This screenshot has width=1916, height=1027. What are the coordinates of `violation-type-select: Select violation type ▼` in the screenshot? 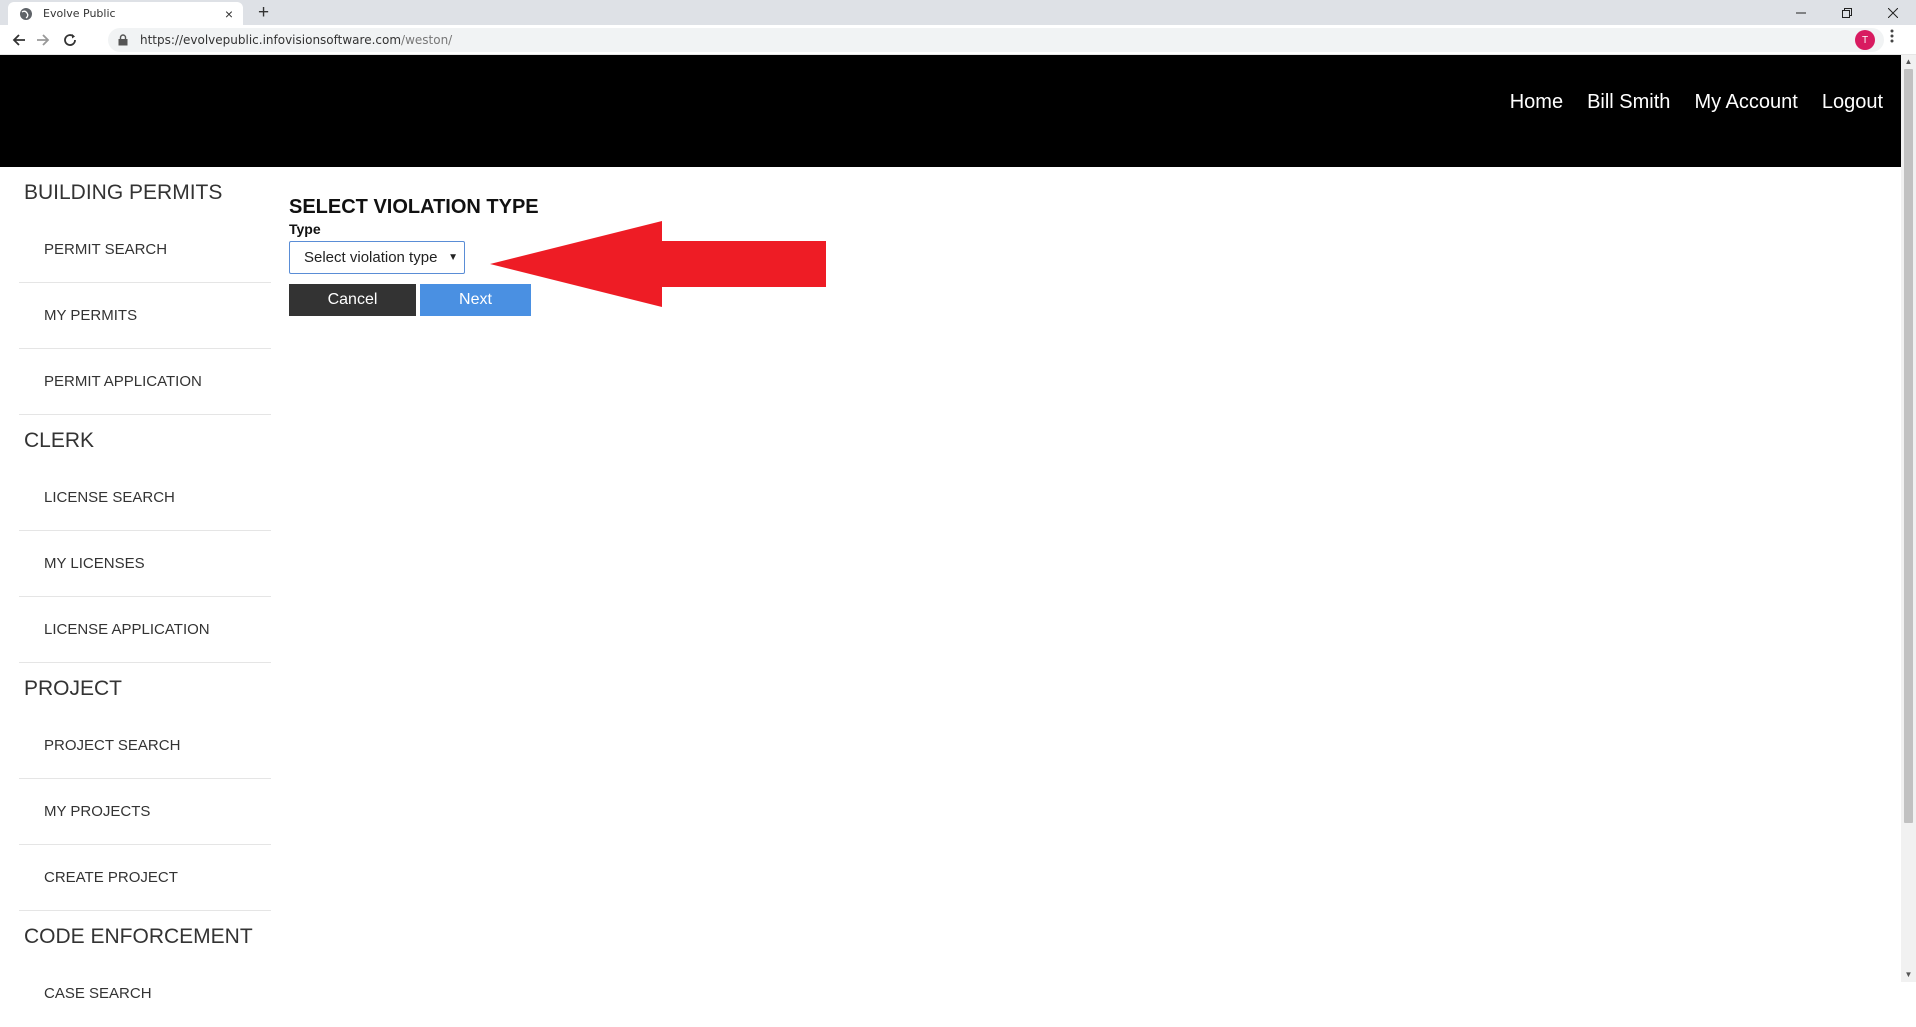 It's located at (377, 257).